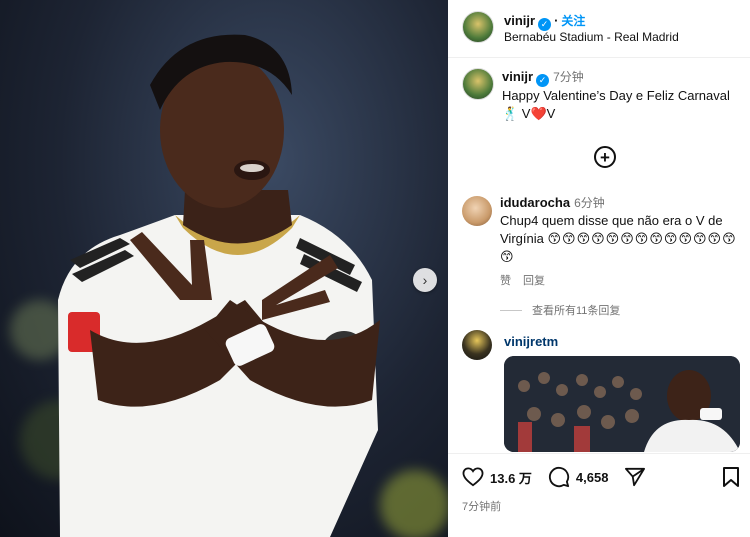 The image size is (750, 537). What do you see at coordinates (482, 507) in the screenshot?
I see `post-timestamp: 7分钟前` at bounding box center [482, 507].